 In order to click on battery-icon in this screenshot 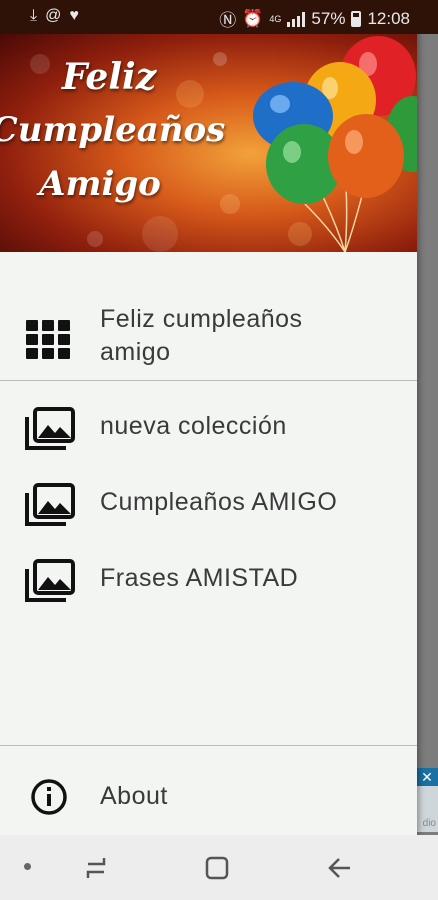, I will do `click(356, 18)`.